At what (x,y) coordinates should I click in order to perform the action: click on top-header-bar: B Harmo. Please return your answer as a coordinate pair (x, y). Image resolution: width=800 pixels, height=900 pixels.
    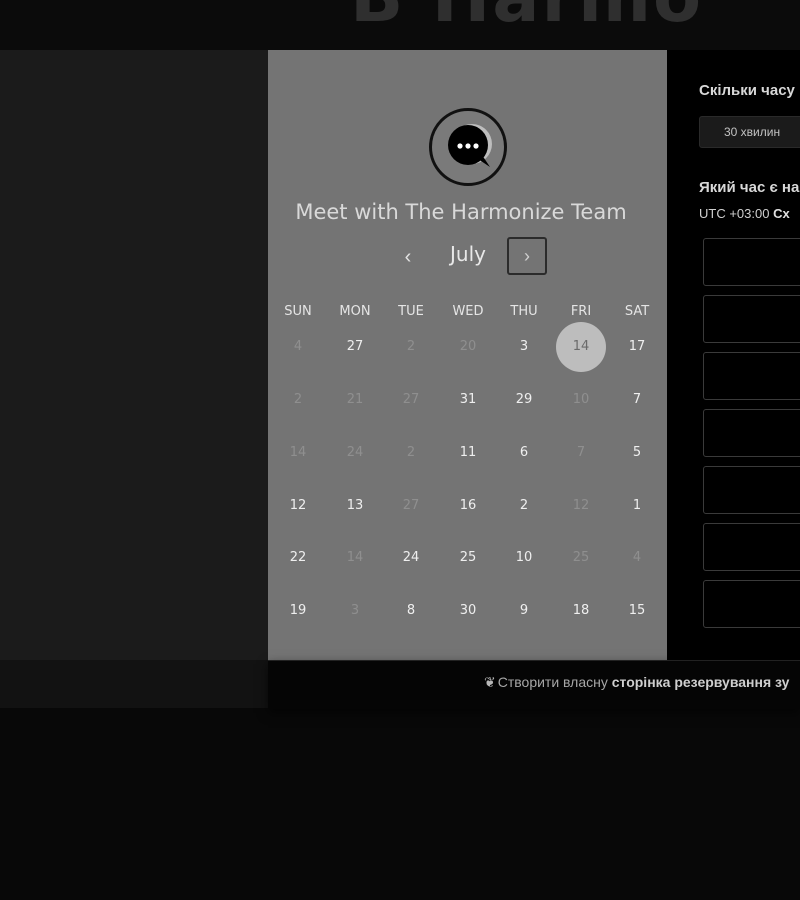
    Looking at the image, I should click on (400, 25).